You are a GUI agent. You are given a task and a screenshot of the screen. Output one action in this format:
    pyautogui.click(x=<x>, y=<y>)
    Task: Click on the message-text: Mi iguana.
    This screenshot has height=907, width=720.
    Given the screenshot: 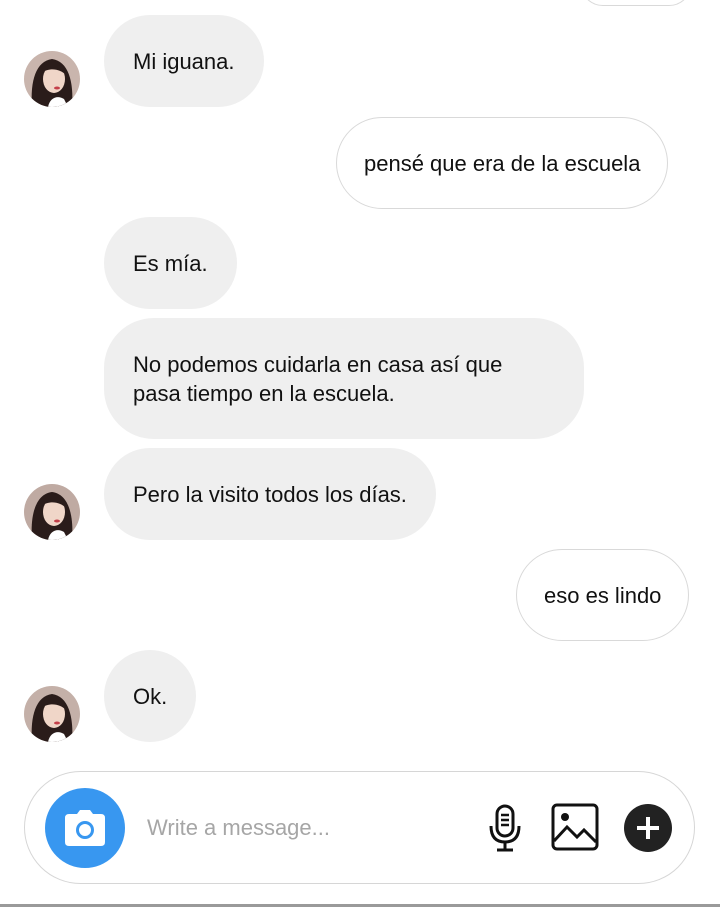 What is the action you would take?
    pyautogui.click(x=184, y=61)
    